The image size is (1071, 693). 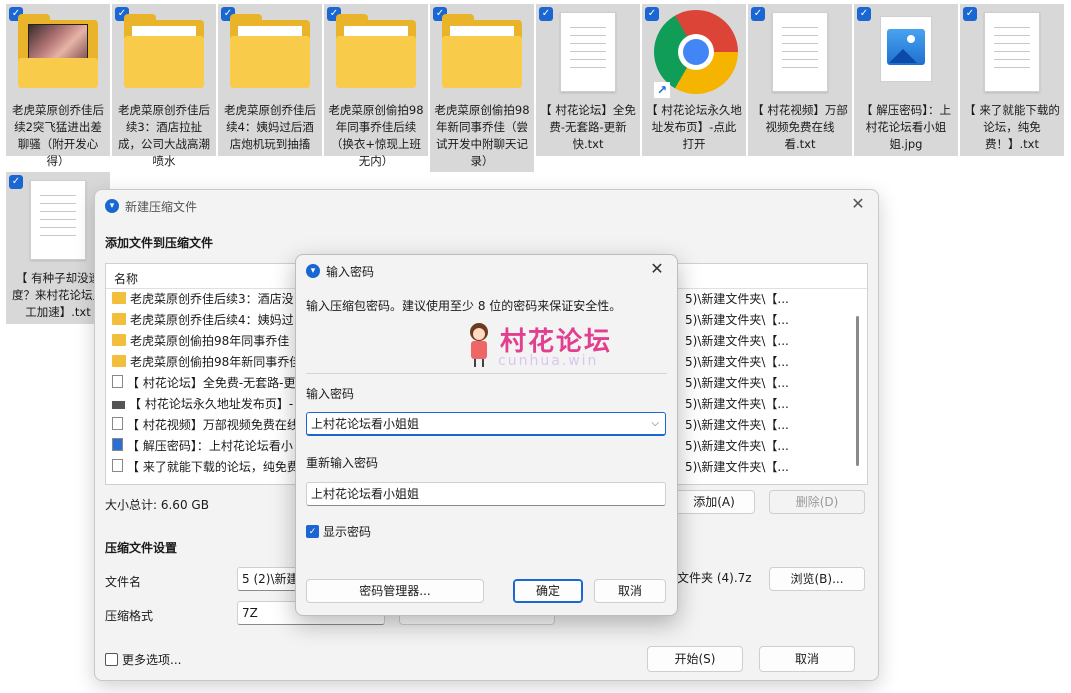 I want to click on list-item-name: 【 来了就能下载的论坛，纯免费, so click(x=213, y=467).